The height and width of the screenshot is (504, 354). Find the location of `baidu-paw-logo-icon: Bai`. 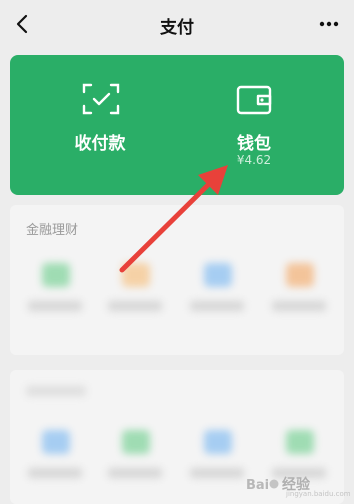

baidu-paw-logo-icon: Bai is located at coordinates (262, 485).